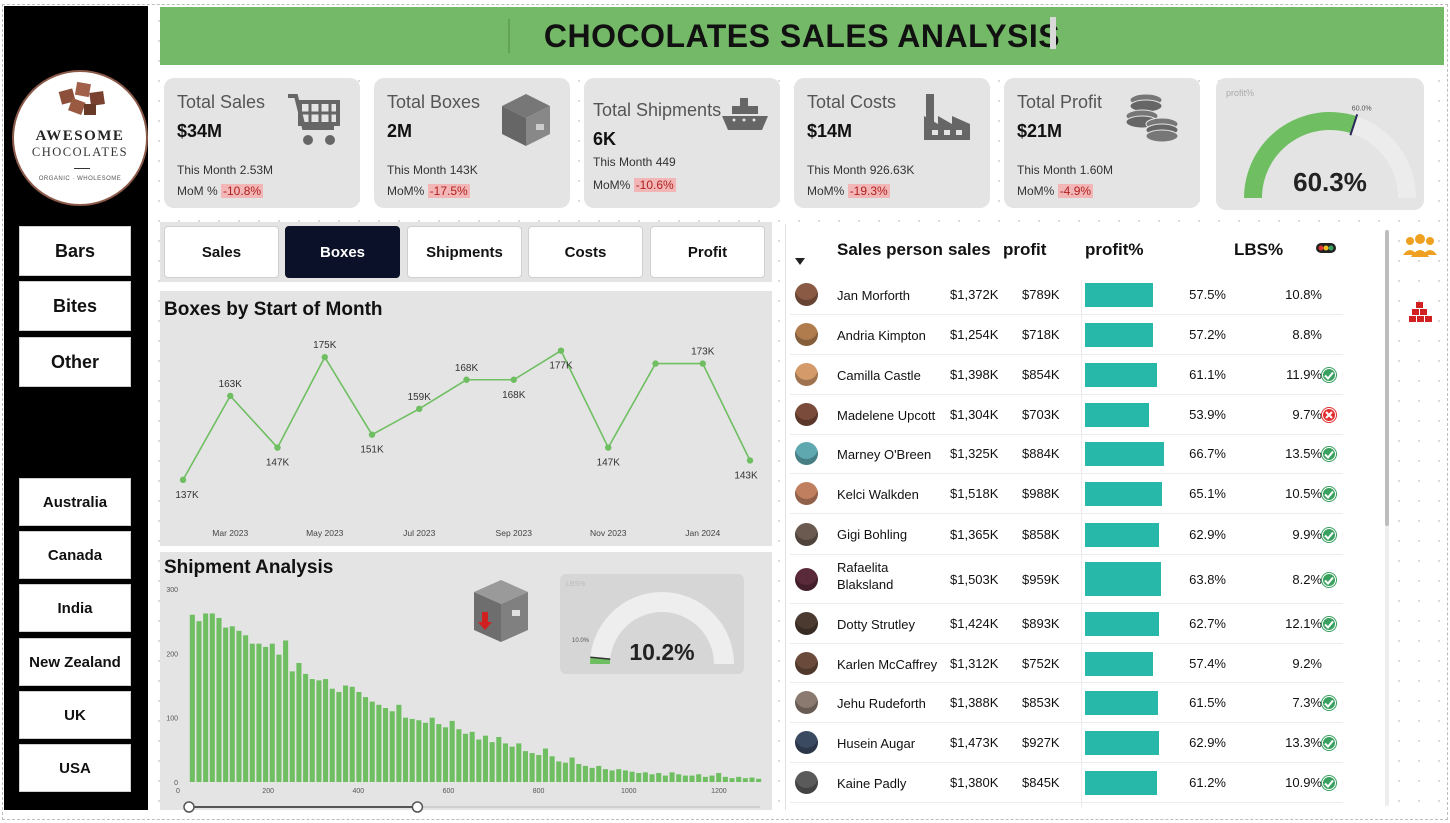 The width and height of the screenshot is (1450, 823). Describe the element at coordinates (800, 262) in the screenshot. I see `sort-descending-icon` at that location.